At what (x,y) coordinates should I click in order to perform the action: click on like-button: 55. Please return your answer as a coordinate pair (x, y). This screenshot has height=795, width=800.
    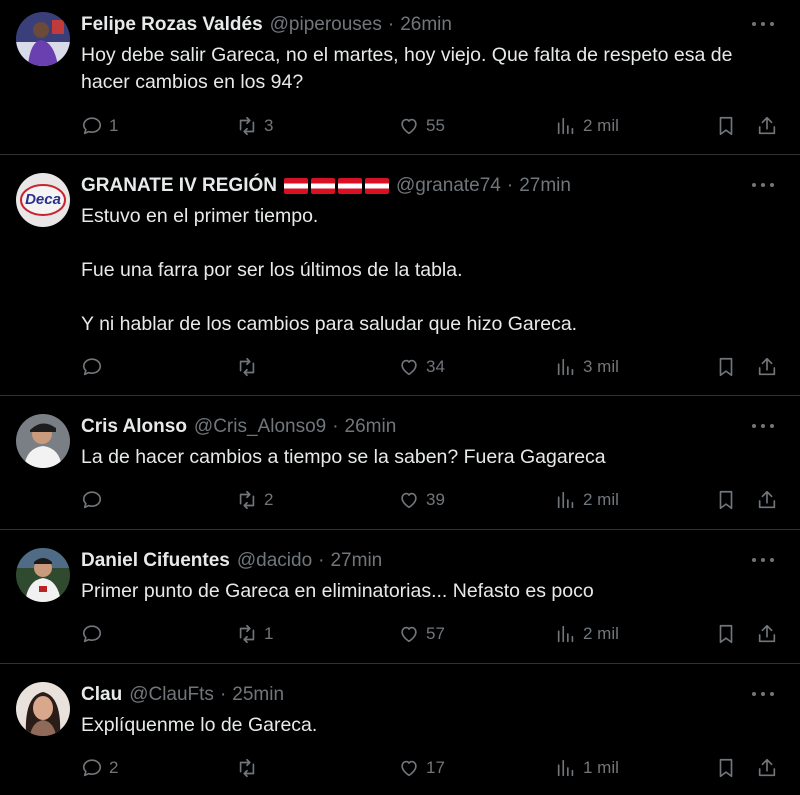
    Looking at the image, I should click on (421, 126).